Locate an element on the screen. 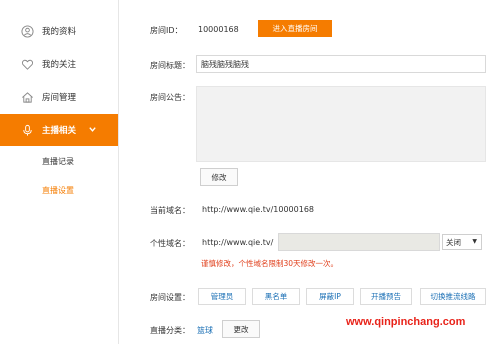 This screenshot has width=500, height=344. enter-room-button: 进入直播房间 is located at coordinates (295, 28).